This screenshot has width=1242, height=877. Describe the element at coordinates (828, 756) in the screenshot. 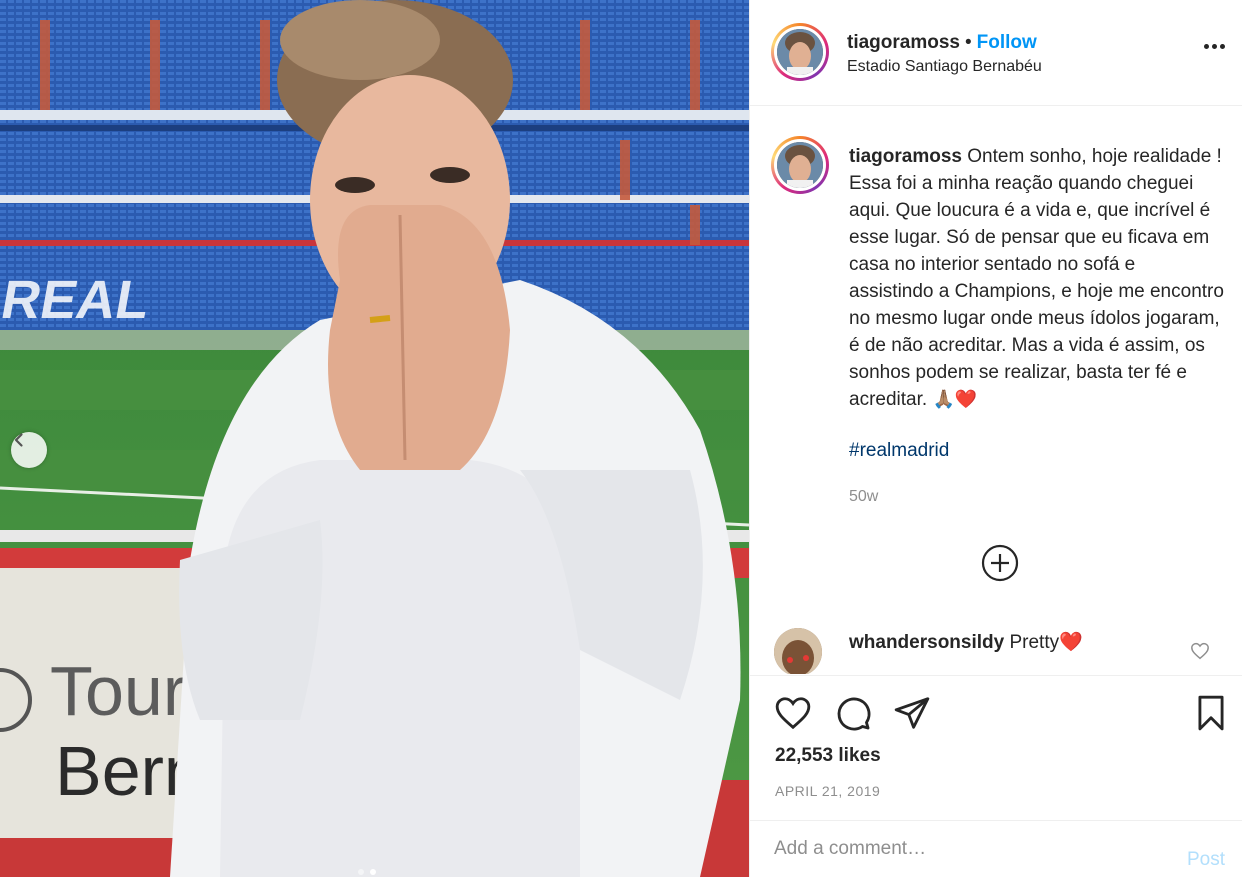

I see `likes-count: 22,553 likes` at that location.